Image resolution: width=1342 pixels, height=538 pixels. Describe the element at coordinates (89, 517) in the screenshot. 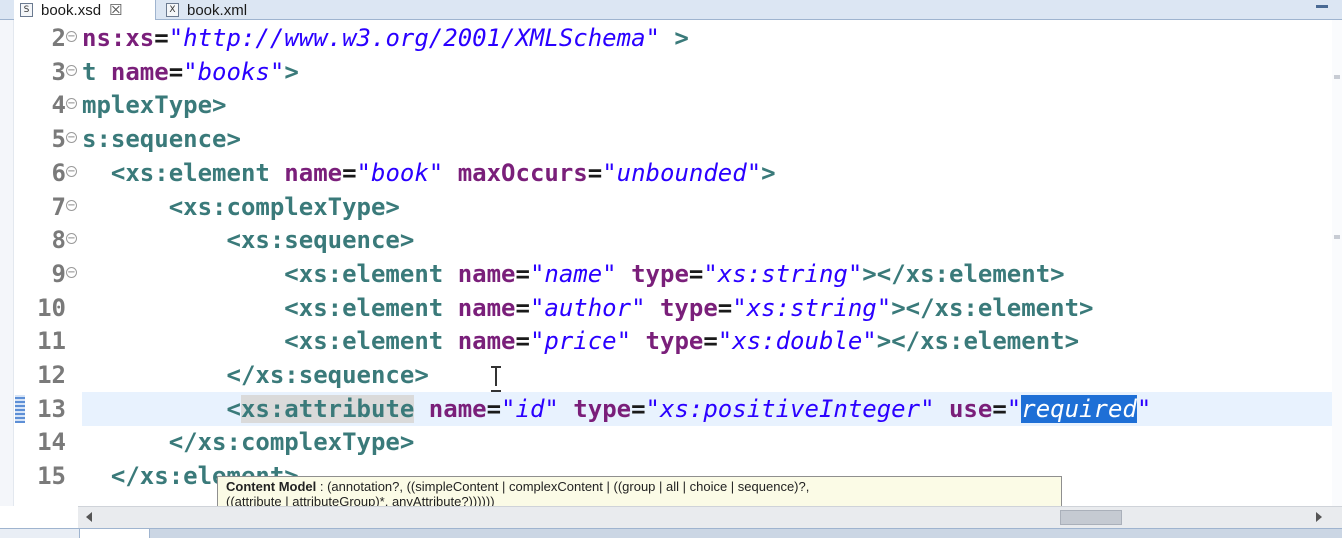

I see `scroll-left-icon` at that location.